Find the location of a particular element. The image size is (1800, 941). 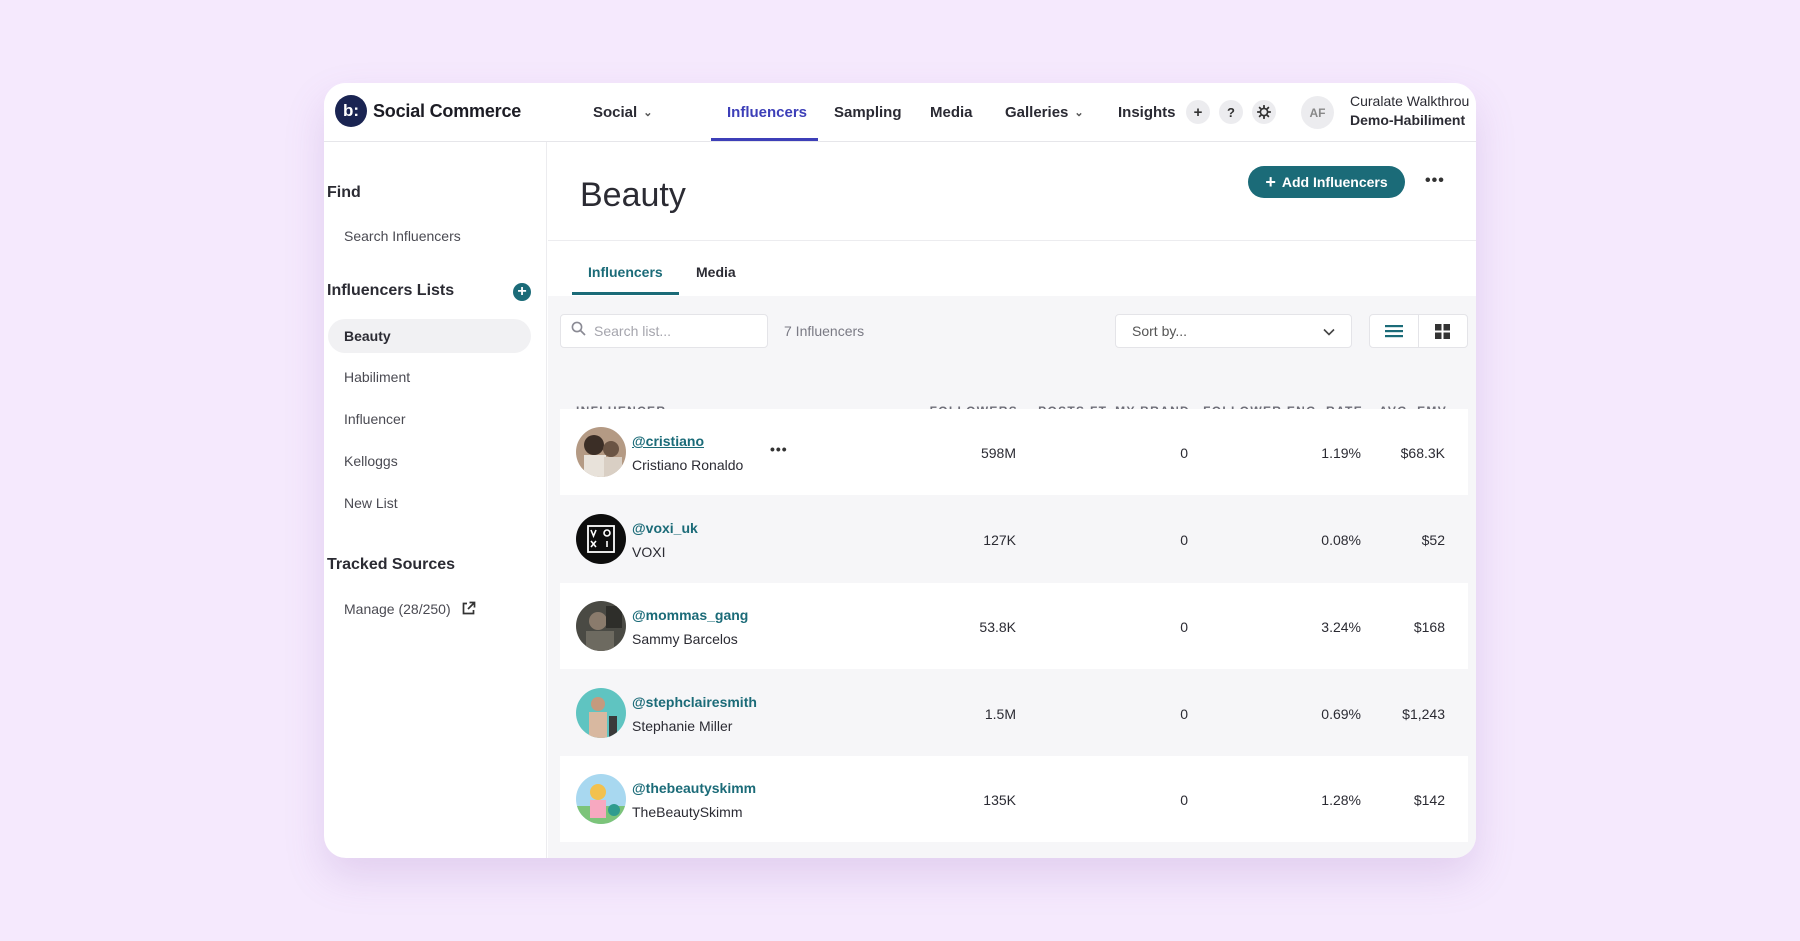

nav-media-label: Media is located at coordinates (951, 112).